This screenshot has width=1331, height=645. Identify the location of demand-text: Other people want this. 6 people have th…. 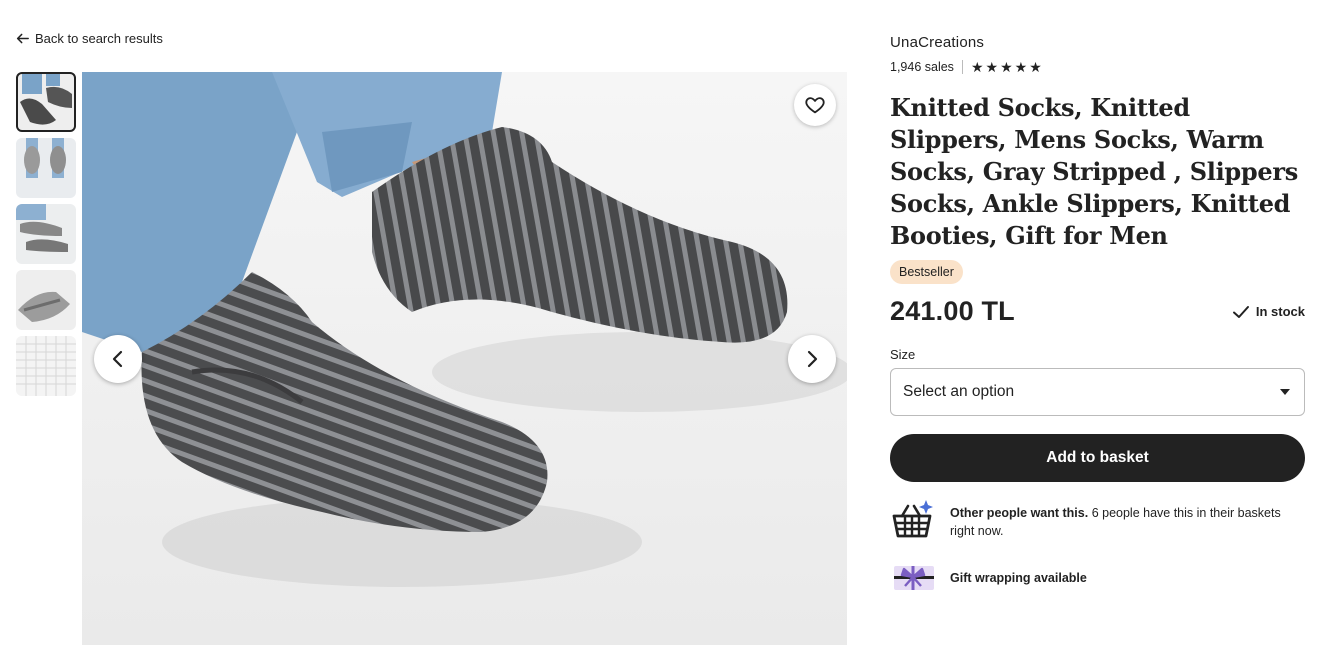
(1127, 518).